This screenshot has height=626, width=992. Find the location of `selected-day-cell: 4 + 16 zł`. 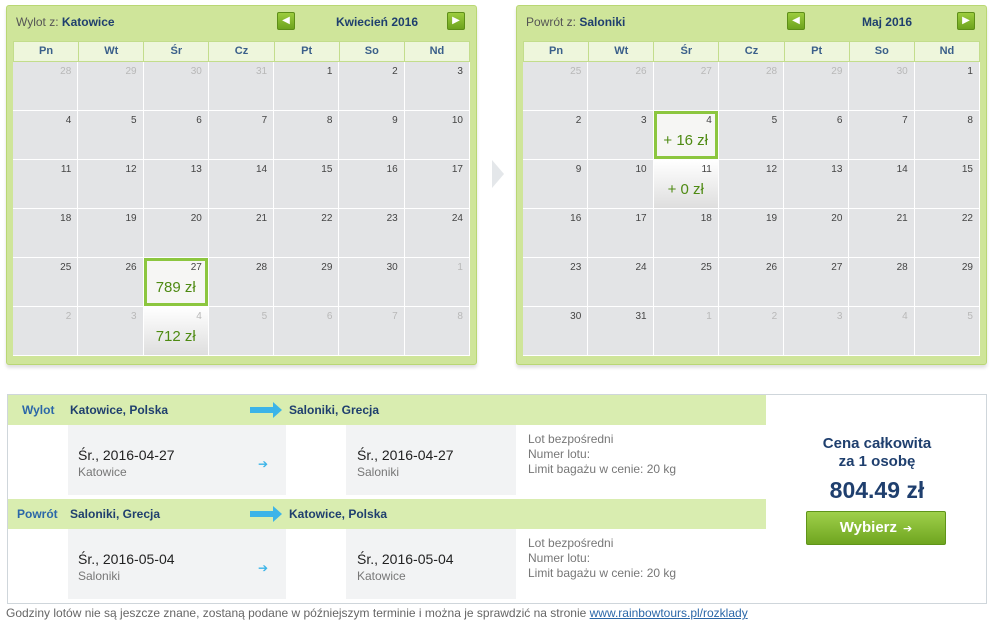

selected-day-cell: 4 + 16 zł is located at coordinates (686, 135).